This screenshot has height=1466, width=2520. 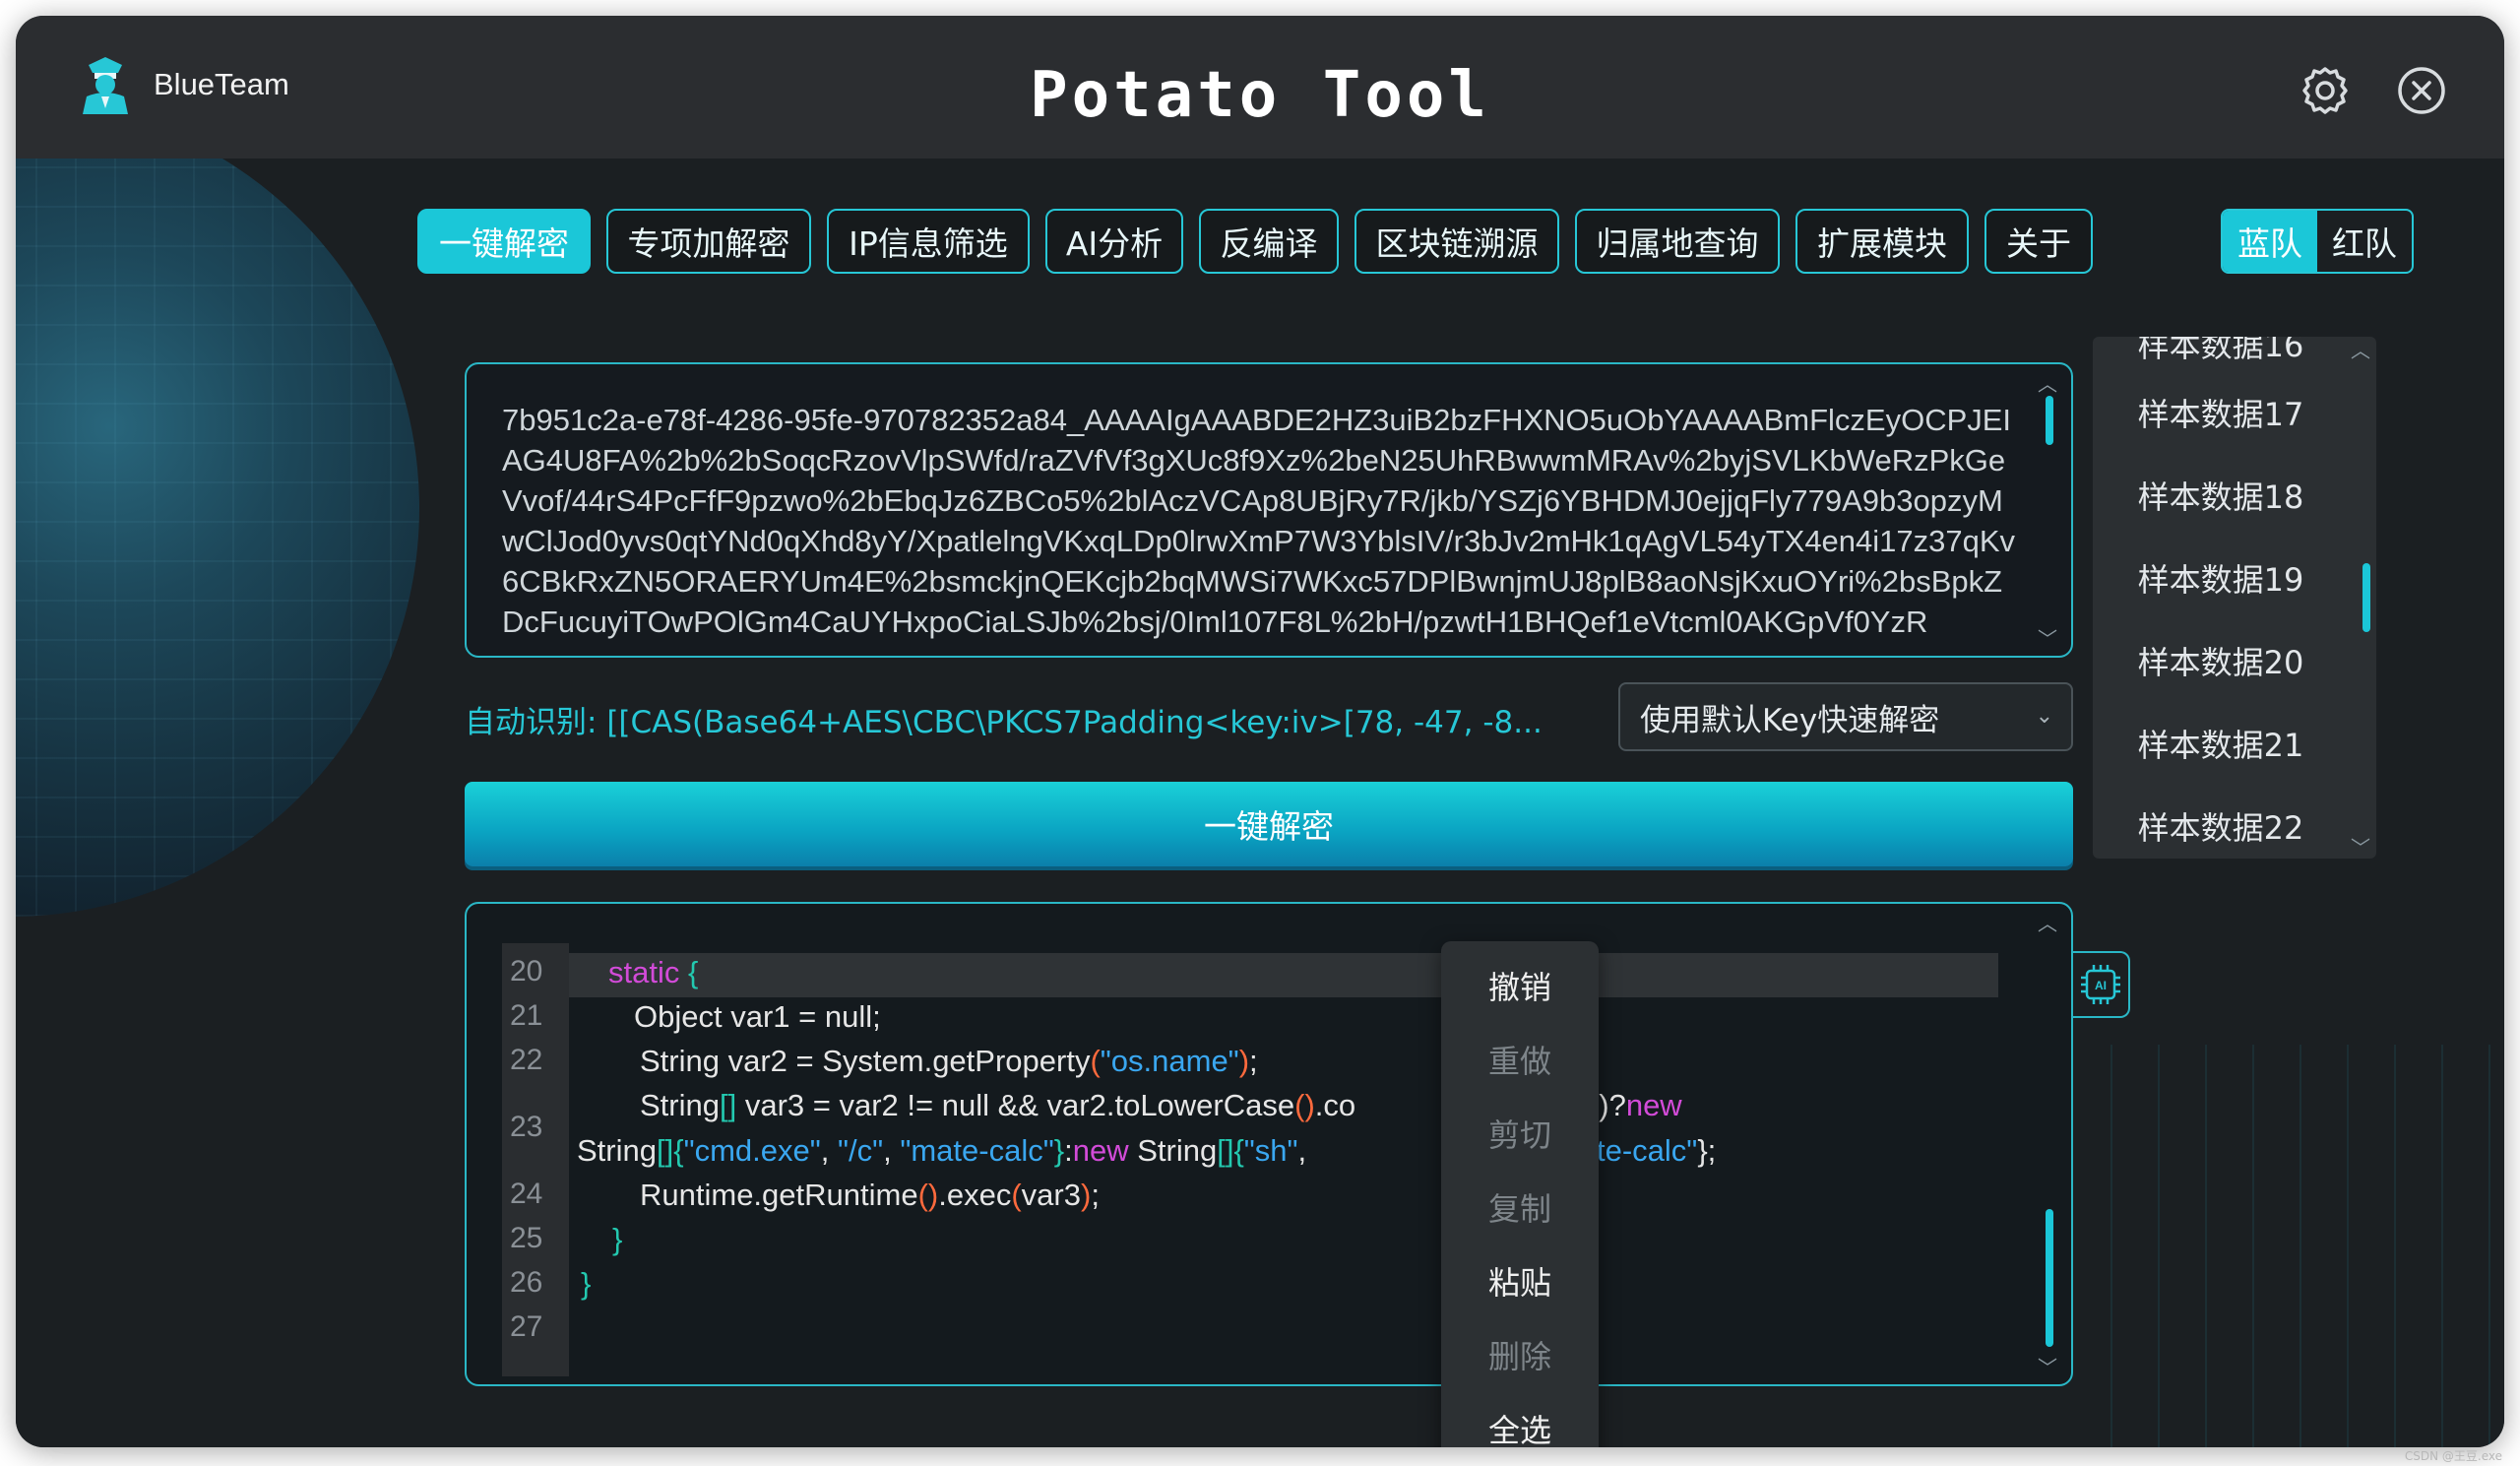 What do you see at coordinates (1790, 720) in the screenshot?
I see `key-mode-value: 使用默认Key快速解密` at bounding box center [1790, 720].